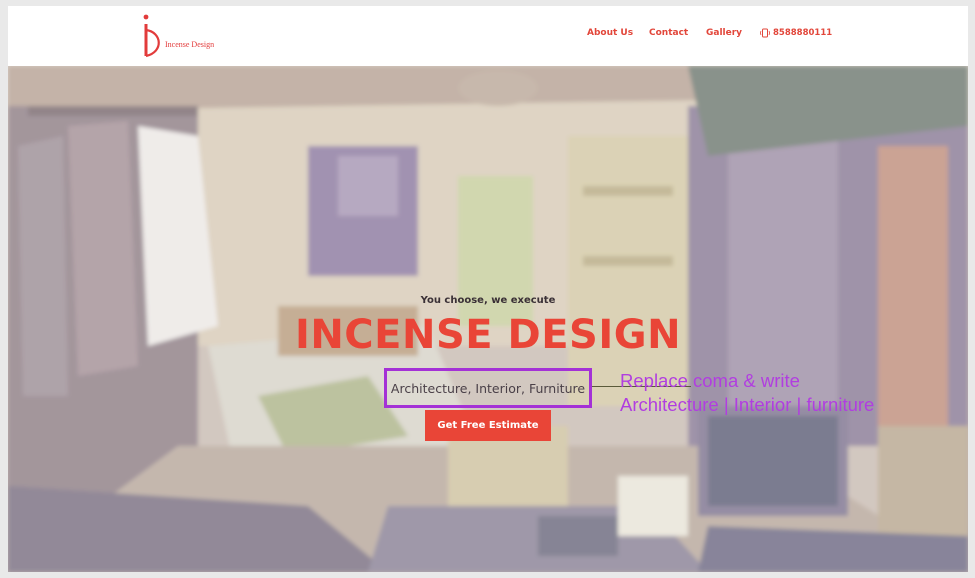  I want to click on hero-title: INCENSE DESIGN, so click(488, 335).